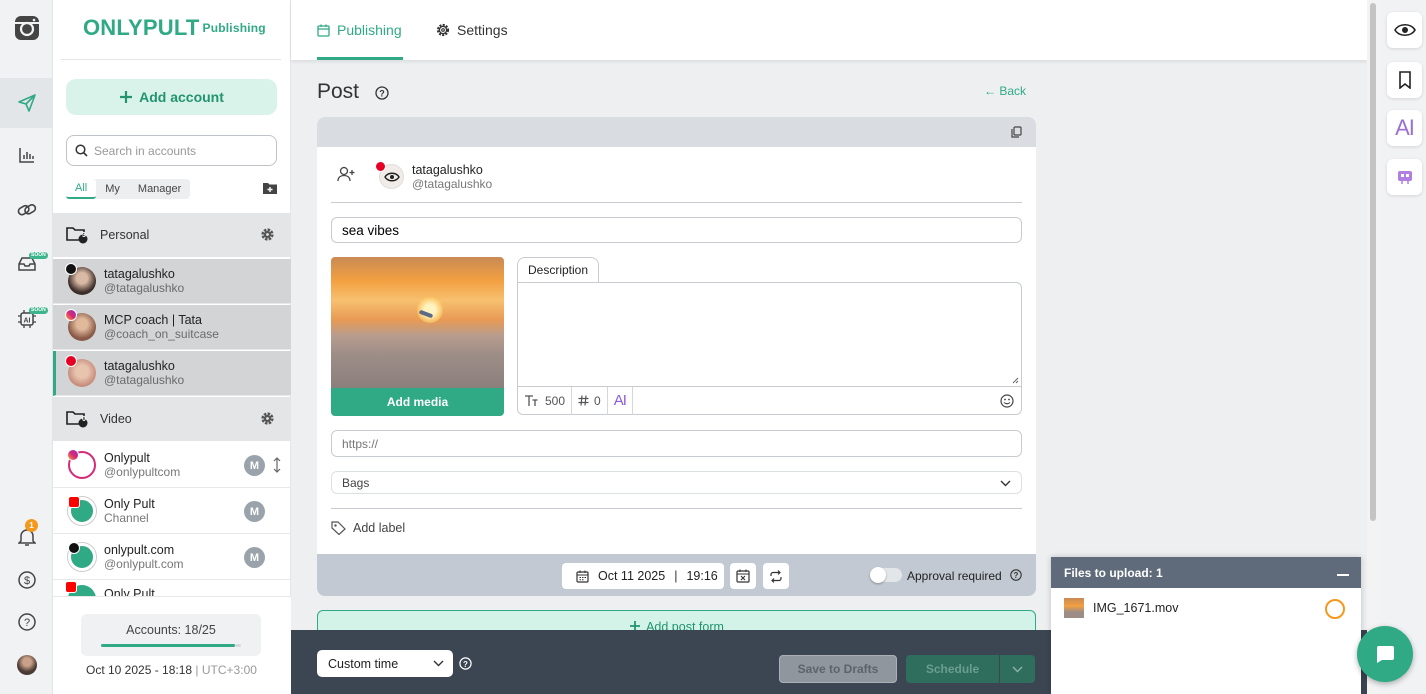 Image resolution: width=1426 pixels, height=694 pixels. I want to click on inbox-icon: SOON, so click(26, 264).